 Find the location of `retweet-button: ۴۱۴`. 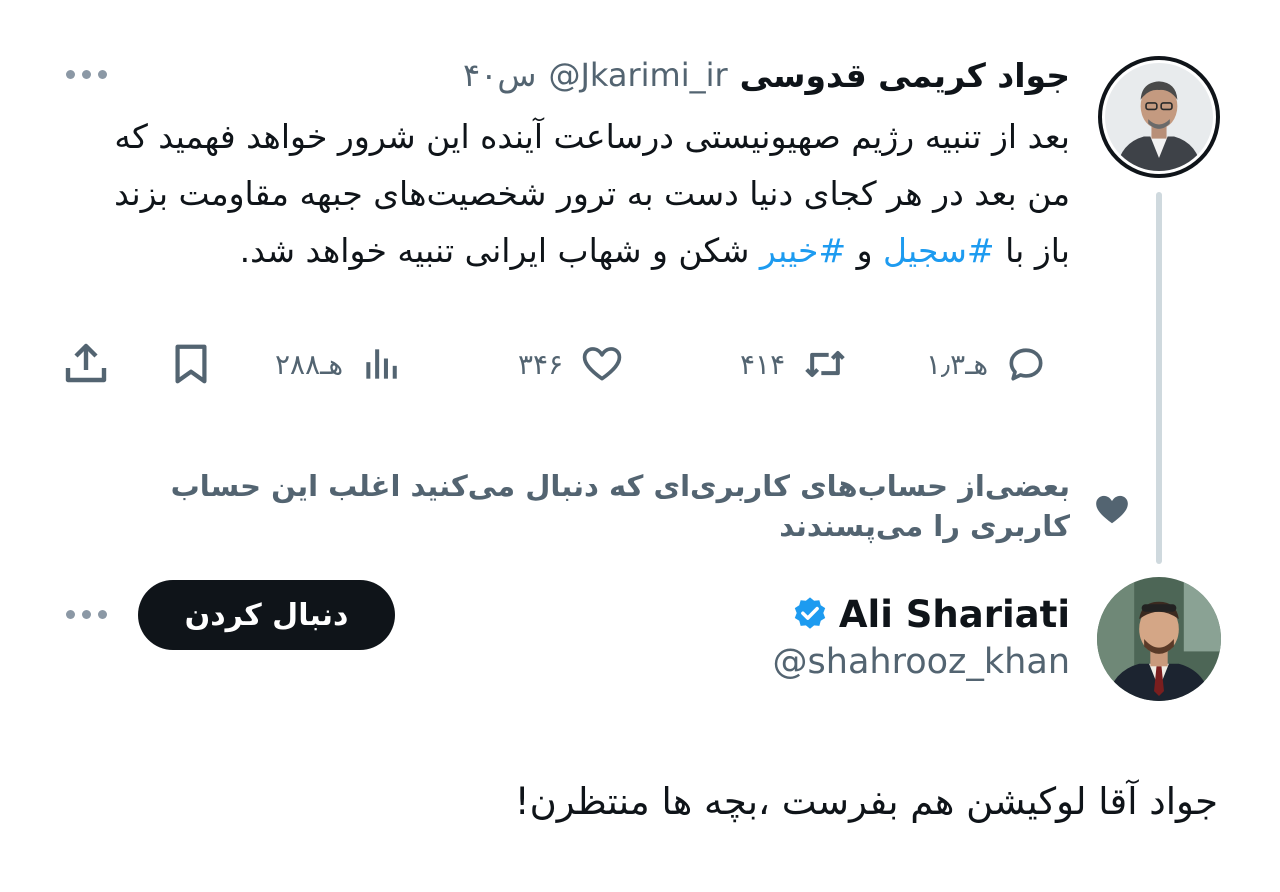

retweet-button: ۴۱۴ is located at coordinates (794, 364).